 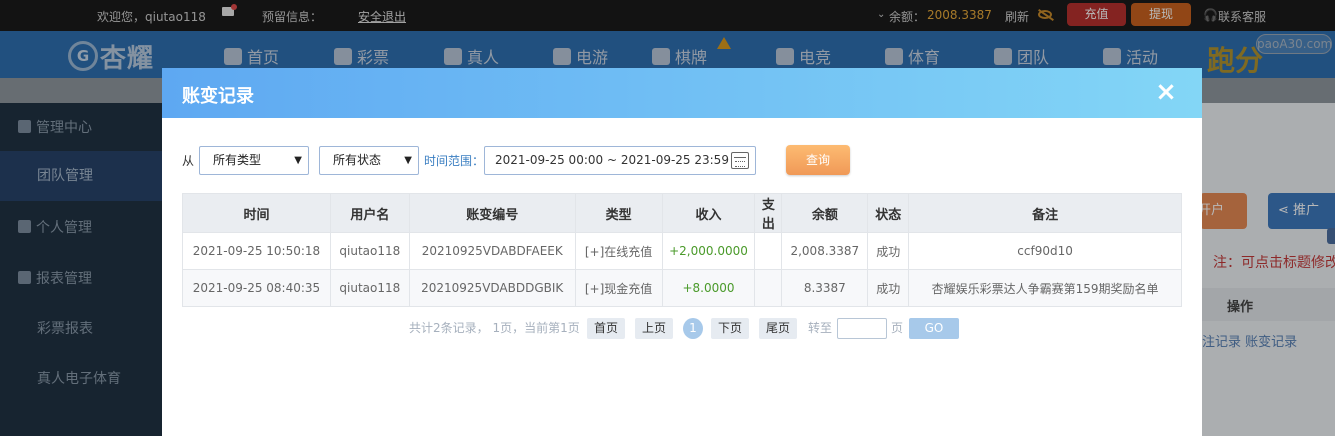 I want to click on pagination-info: 共计2条记录， 1页，当前第1页, so click(x=494, y=328).